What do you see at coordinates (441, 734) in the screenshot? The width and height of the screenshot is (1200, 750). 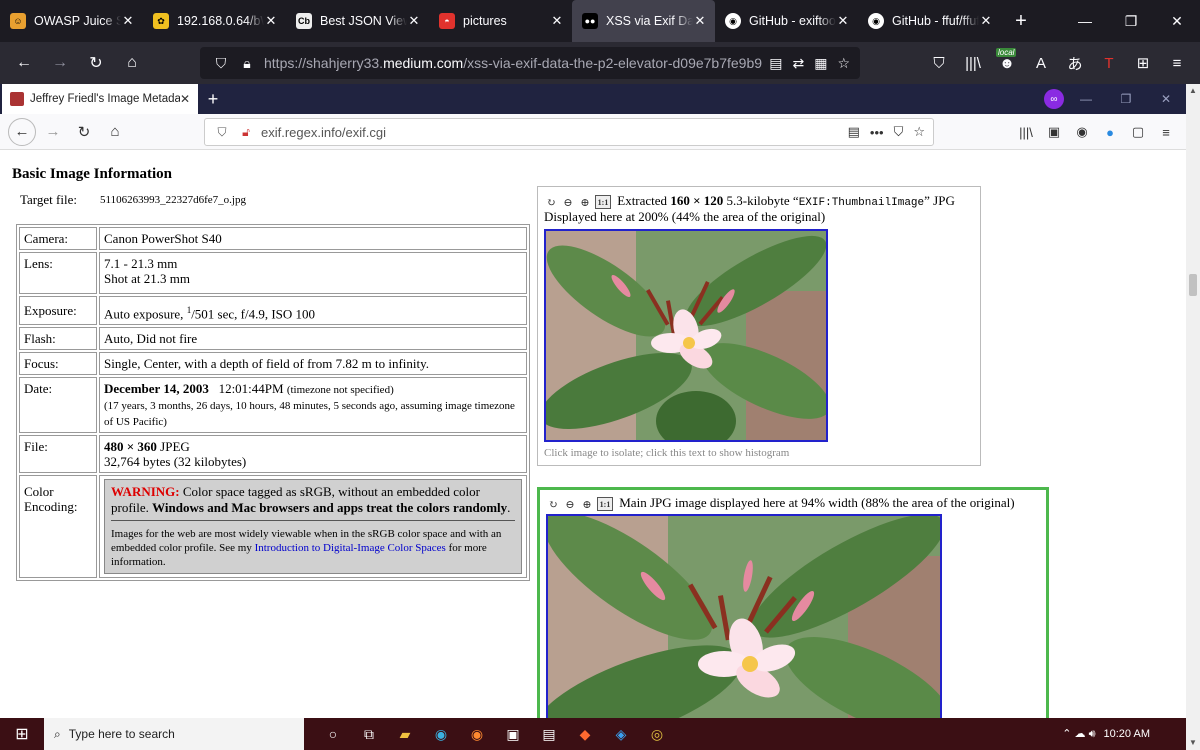 I see `edge-icon: ◉` at bounding box center [441, 734].